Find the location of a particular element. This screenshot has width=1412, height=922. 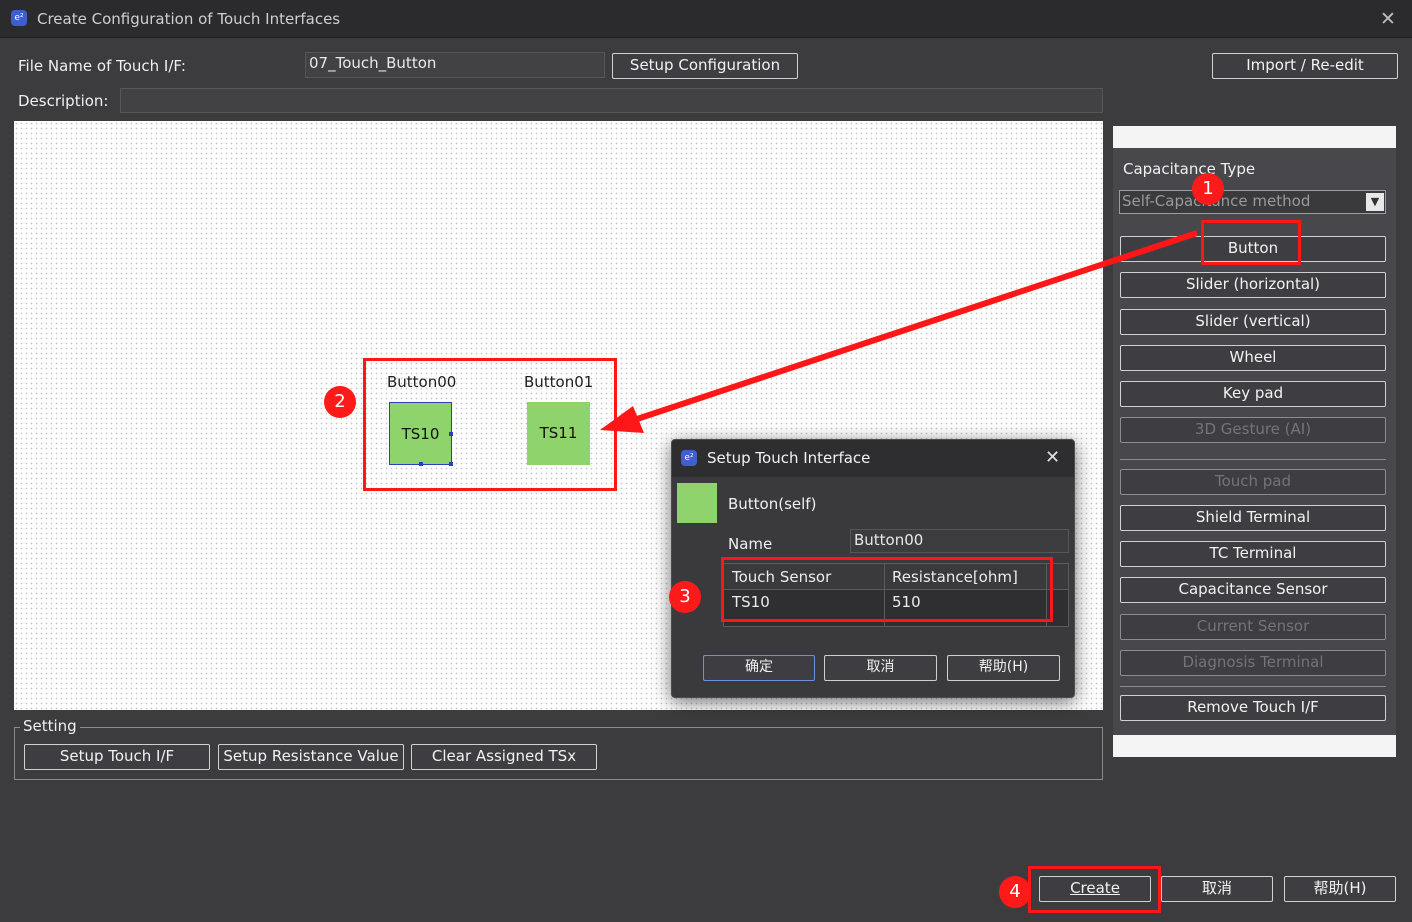

annotation-arrow is located at coordinates (899, 331).